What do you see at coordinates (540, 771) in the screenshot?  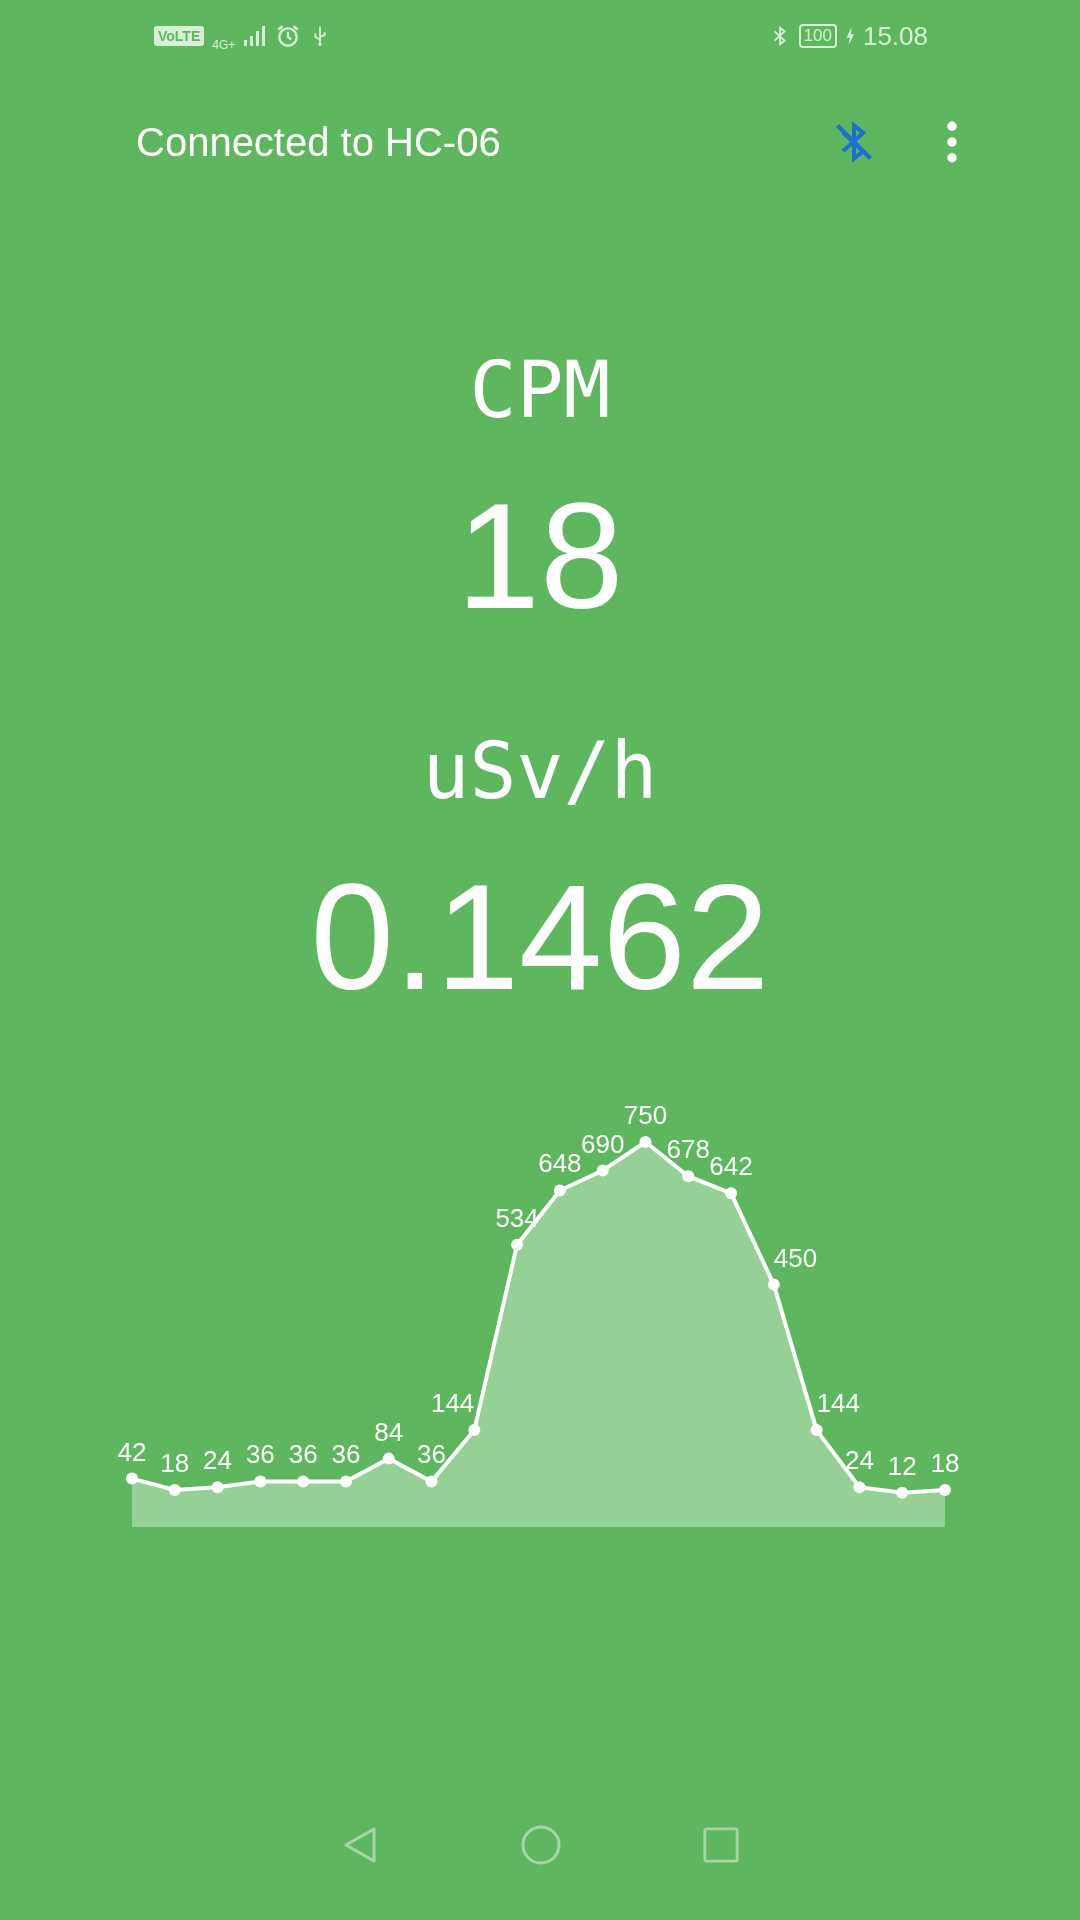 I see `reading-label: uSv/h` at bounding box center [540, 771].